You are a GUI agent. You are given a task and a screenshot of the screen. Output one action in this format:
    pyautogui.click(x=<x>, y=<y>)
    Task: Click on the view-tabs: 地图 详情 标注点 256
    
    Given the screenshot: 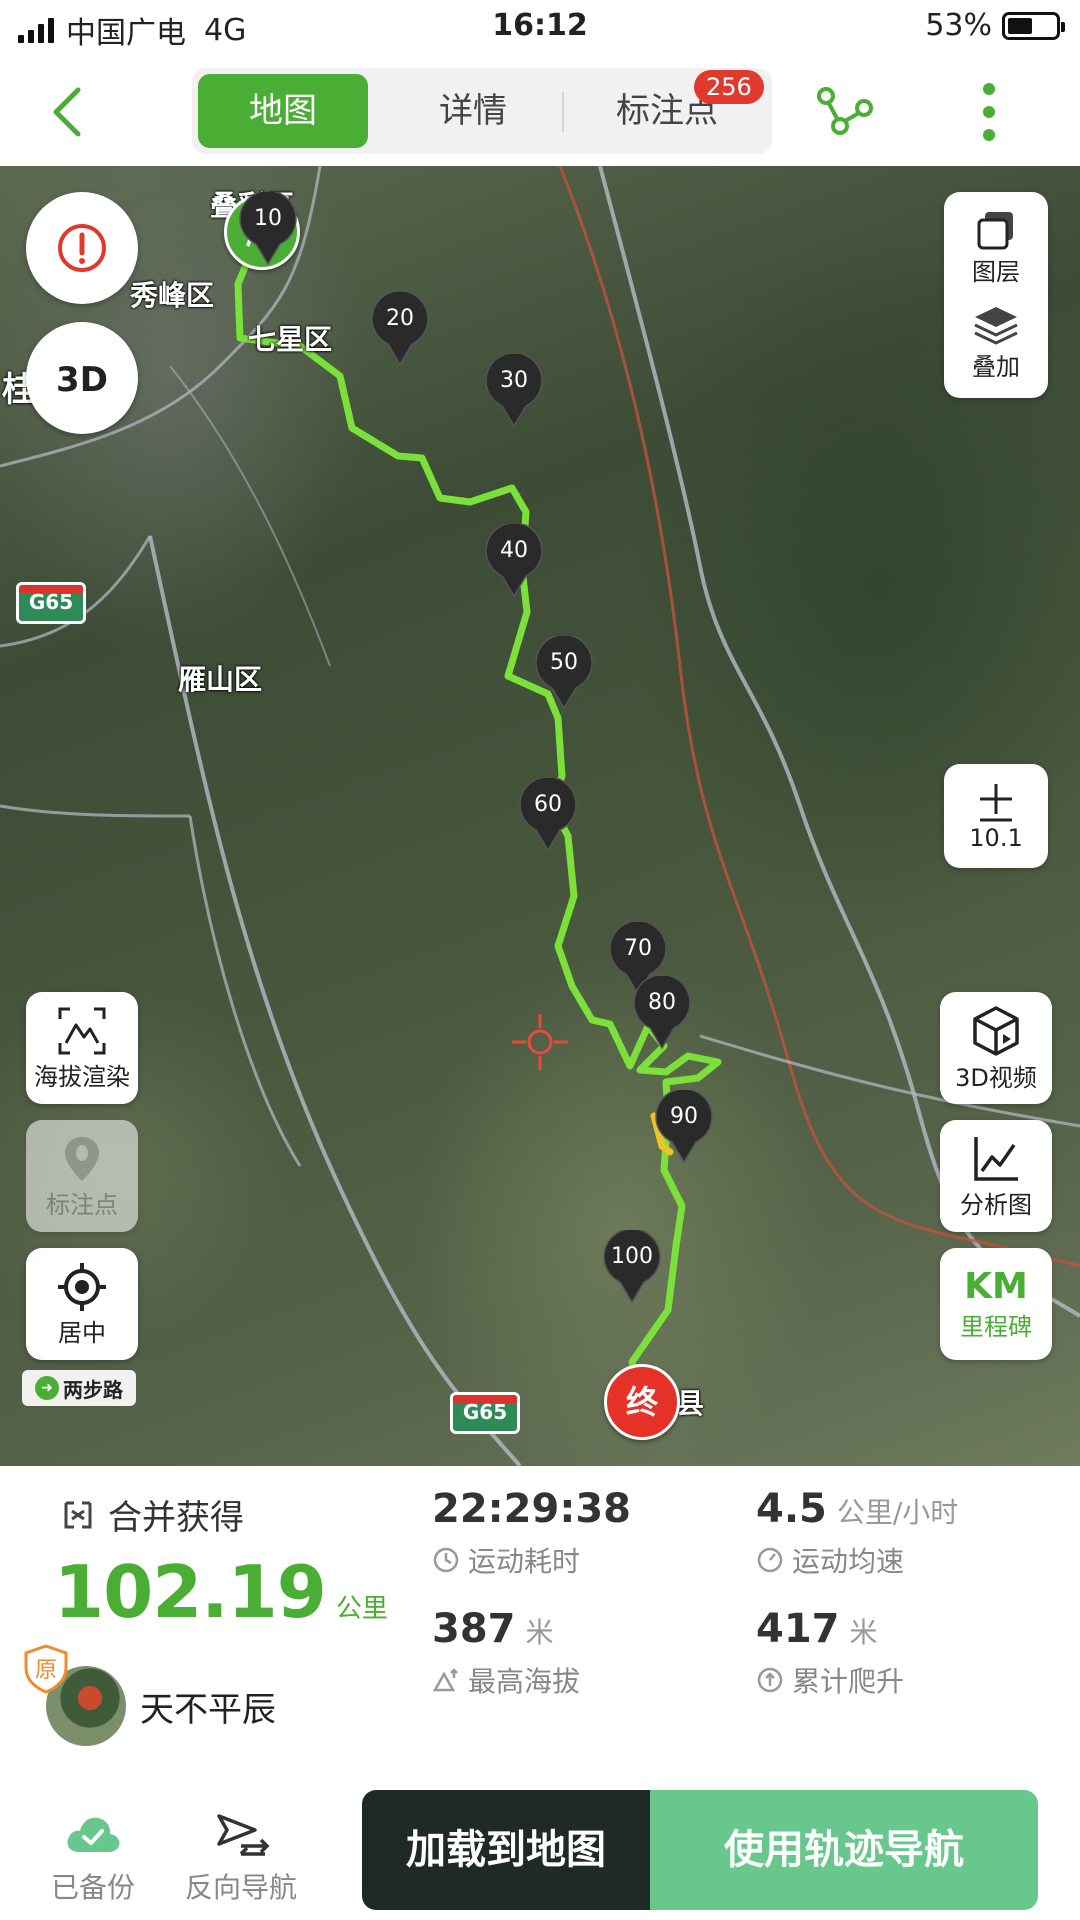 What is the action you would take?
    pyautogui.click(x=482, y=111)
    